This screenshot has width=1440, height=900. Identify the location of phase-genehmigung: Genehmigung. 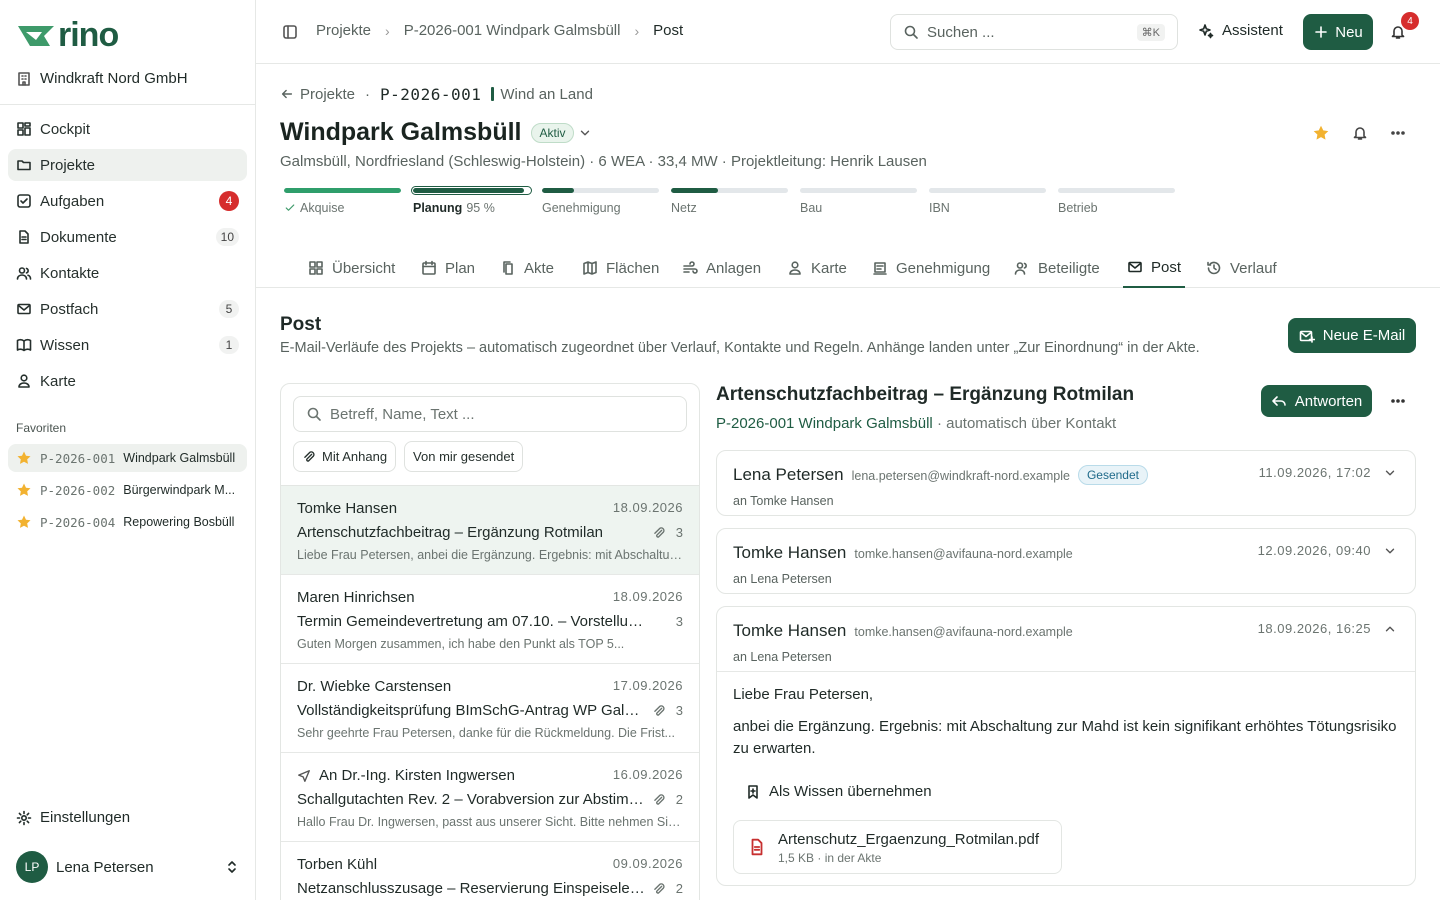
(600, 201).